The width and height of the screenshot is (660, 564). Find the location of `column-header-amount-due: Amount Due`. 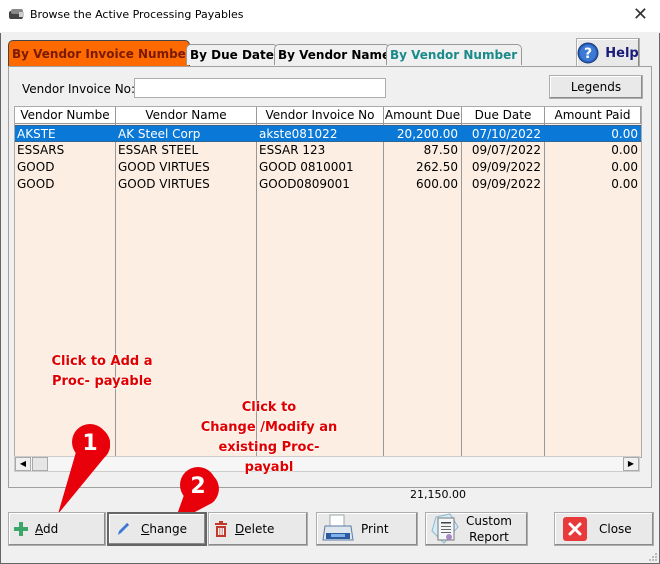

column-header-amount-due: Amount Due is located at coordinates (423, 115).